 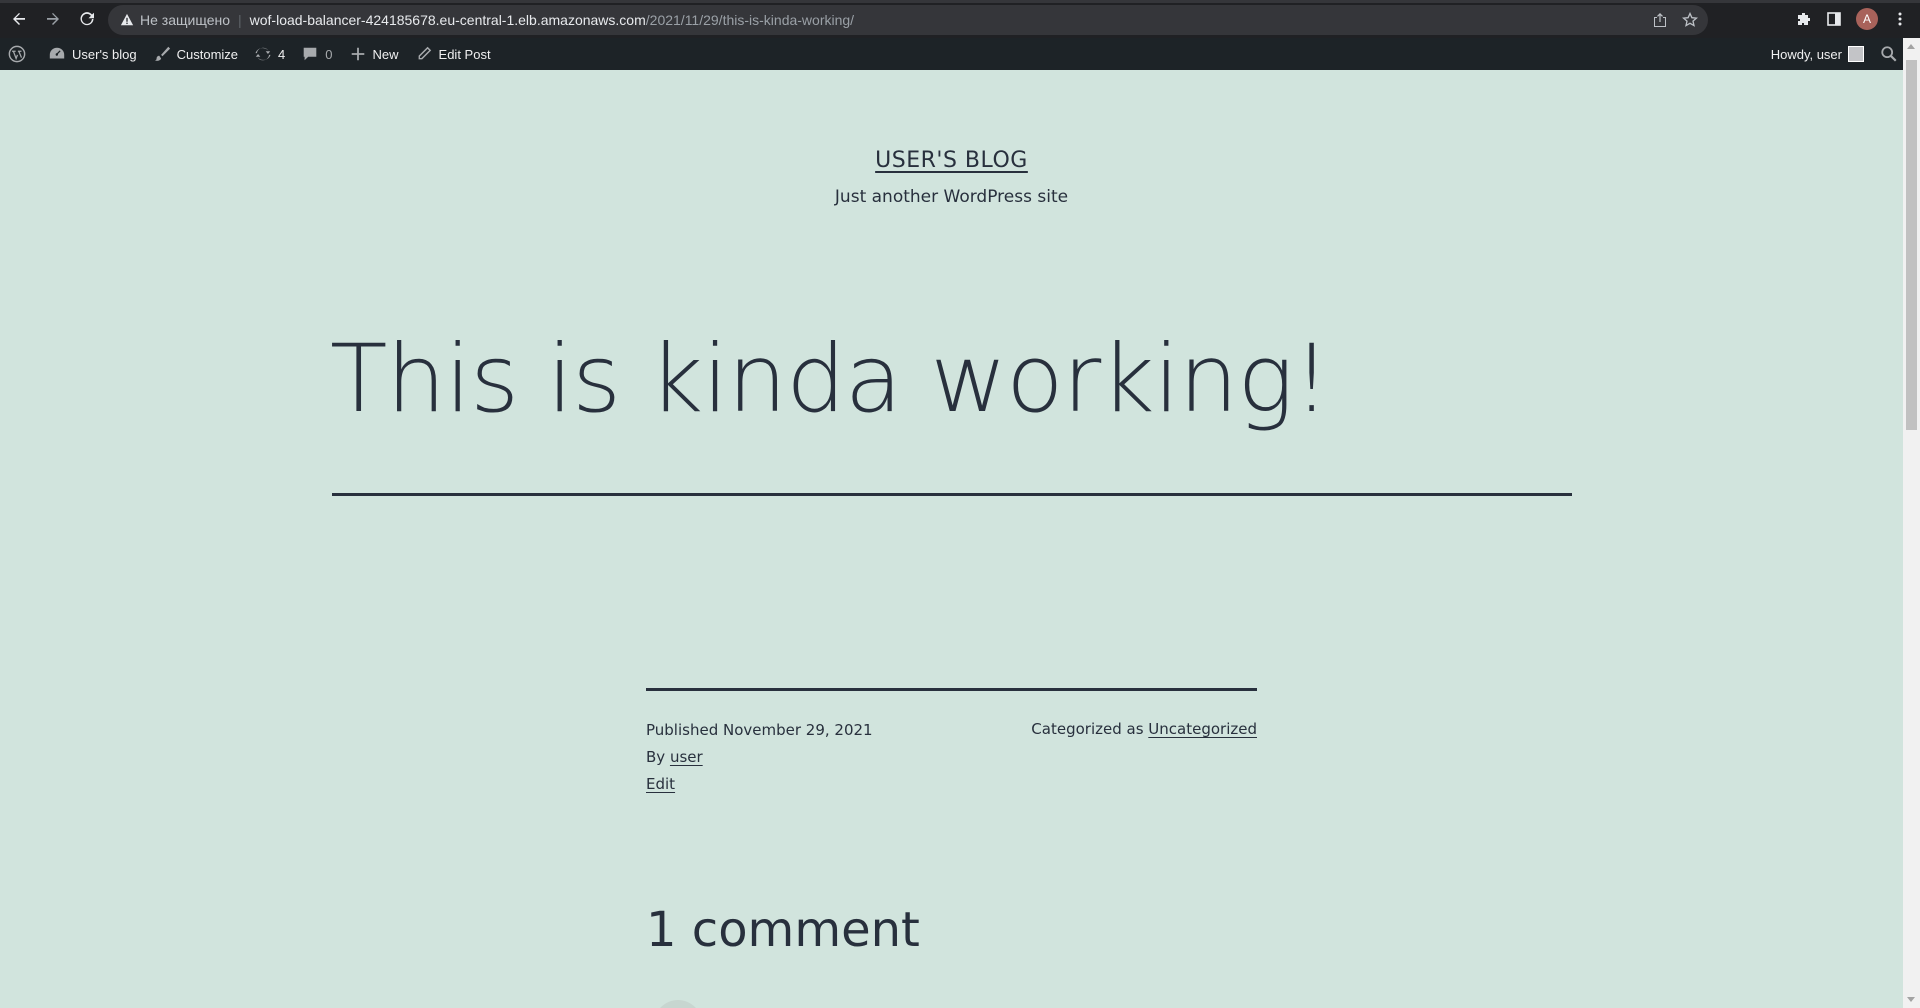 What do you see at coordinates (17, 54) in the screenshot?
I see `wordpress-logo-icon` at bounding box center [17, 54].